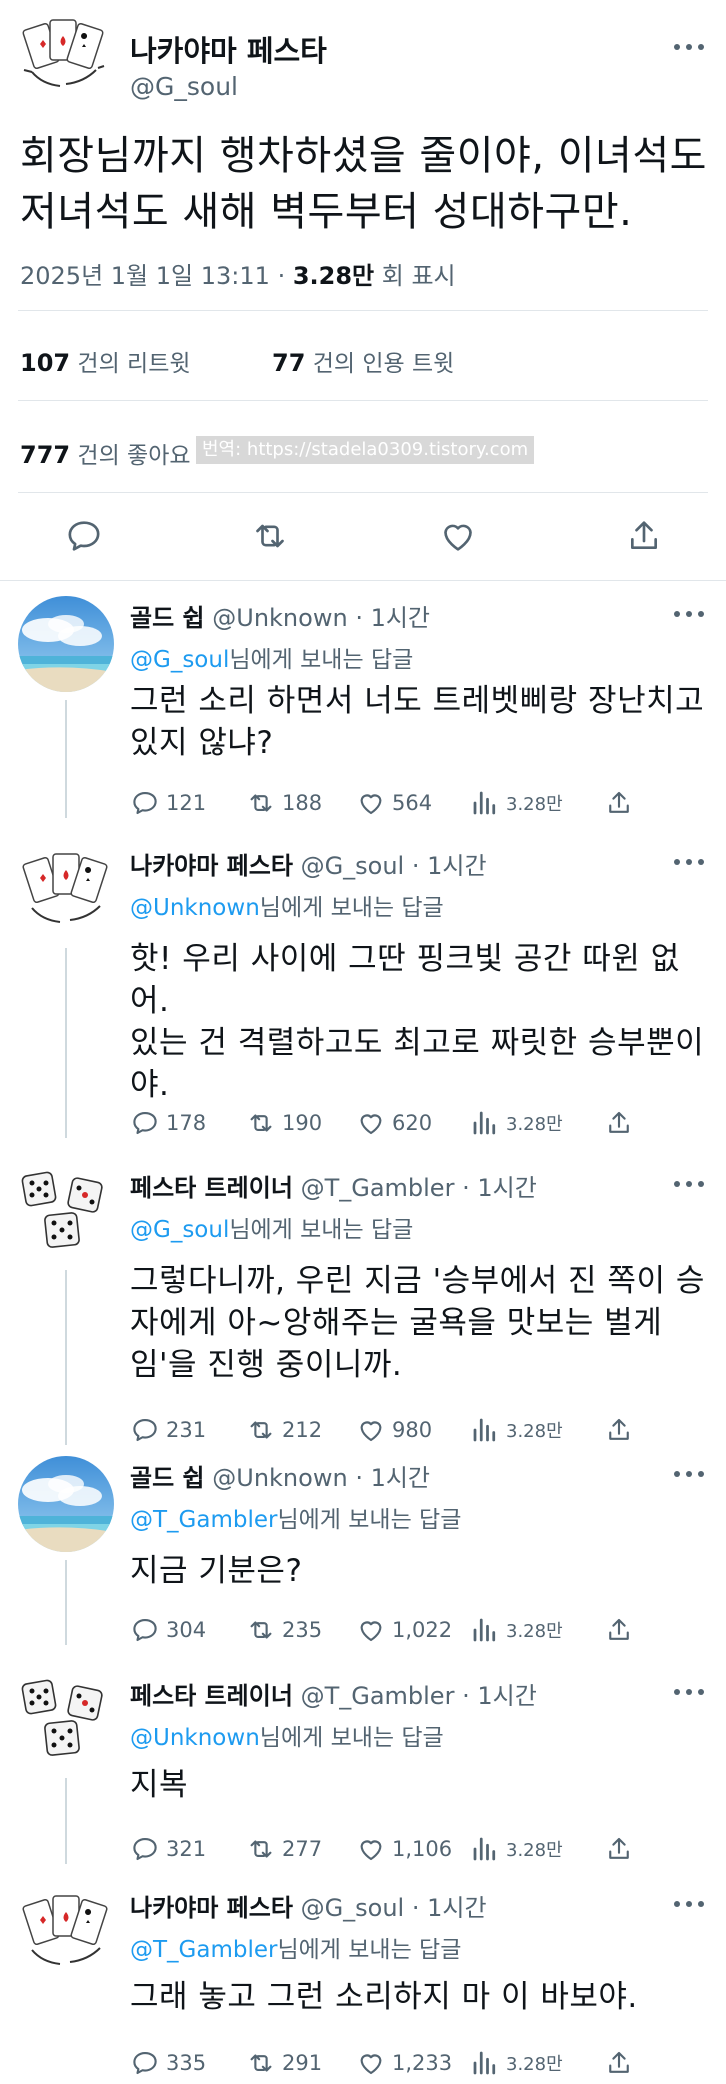 The width and height of the screenshot is (726, 2084). Describe the element at coordinates (105, 361) in the screenshot. I see `retweet-stat: 107 건의 리트윗` at that location.